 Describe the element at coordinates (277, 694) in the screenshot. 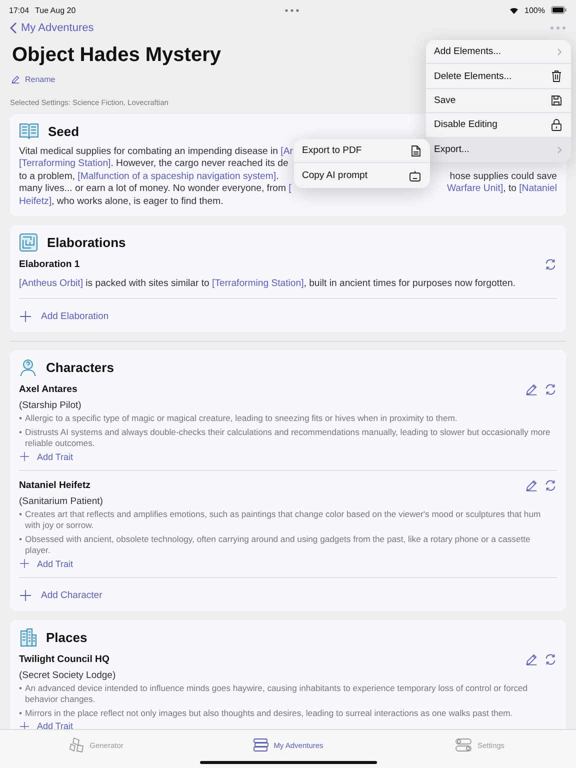

I see `trait-text: An advanced device intended to influence minds goes haywire, causing inhabitants to experience temporary loss of control or forced behavior changes.` at that location.